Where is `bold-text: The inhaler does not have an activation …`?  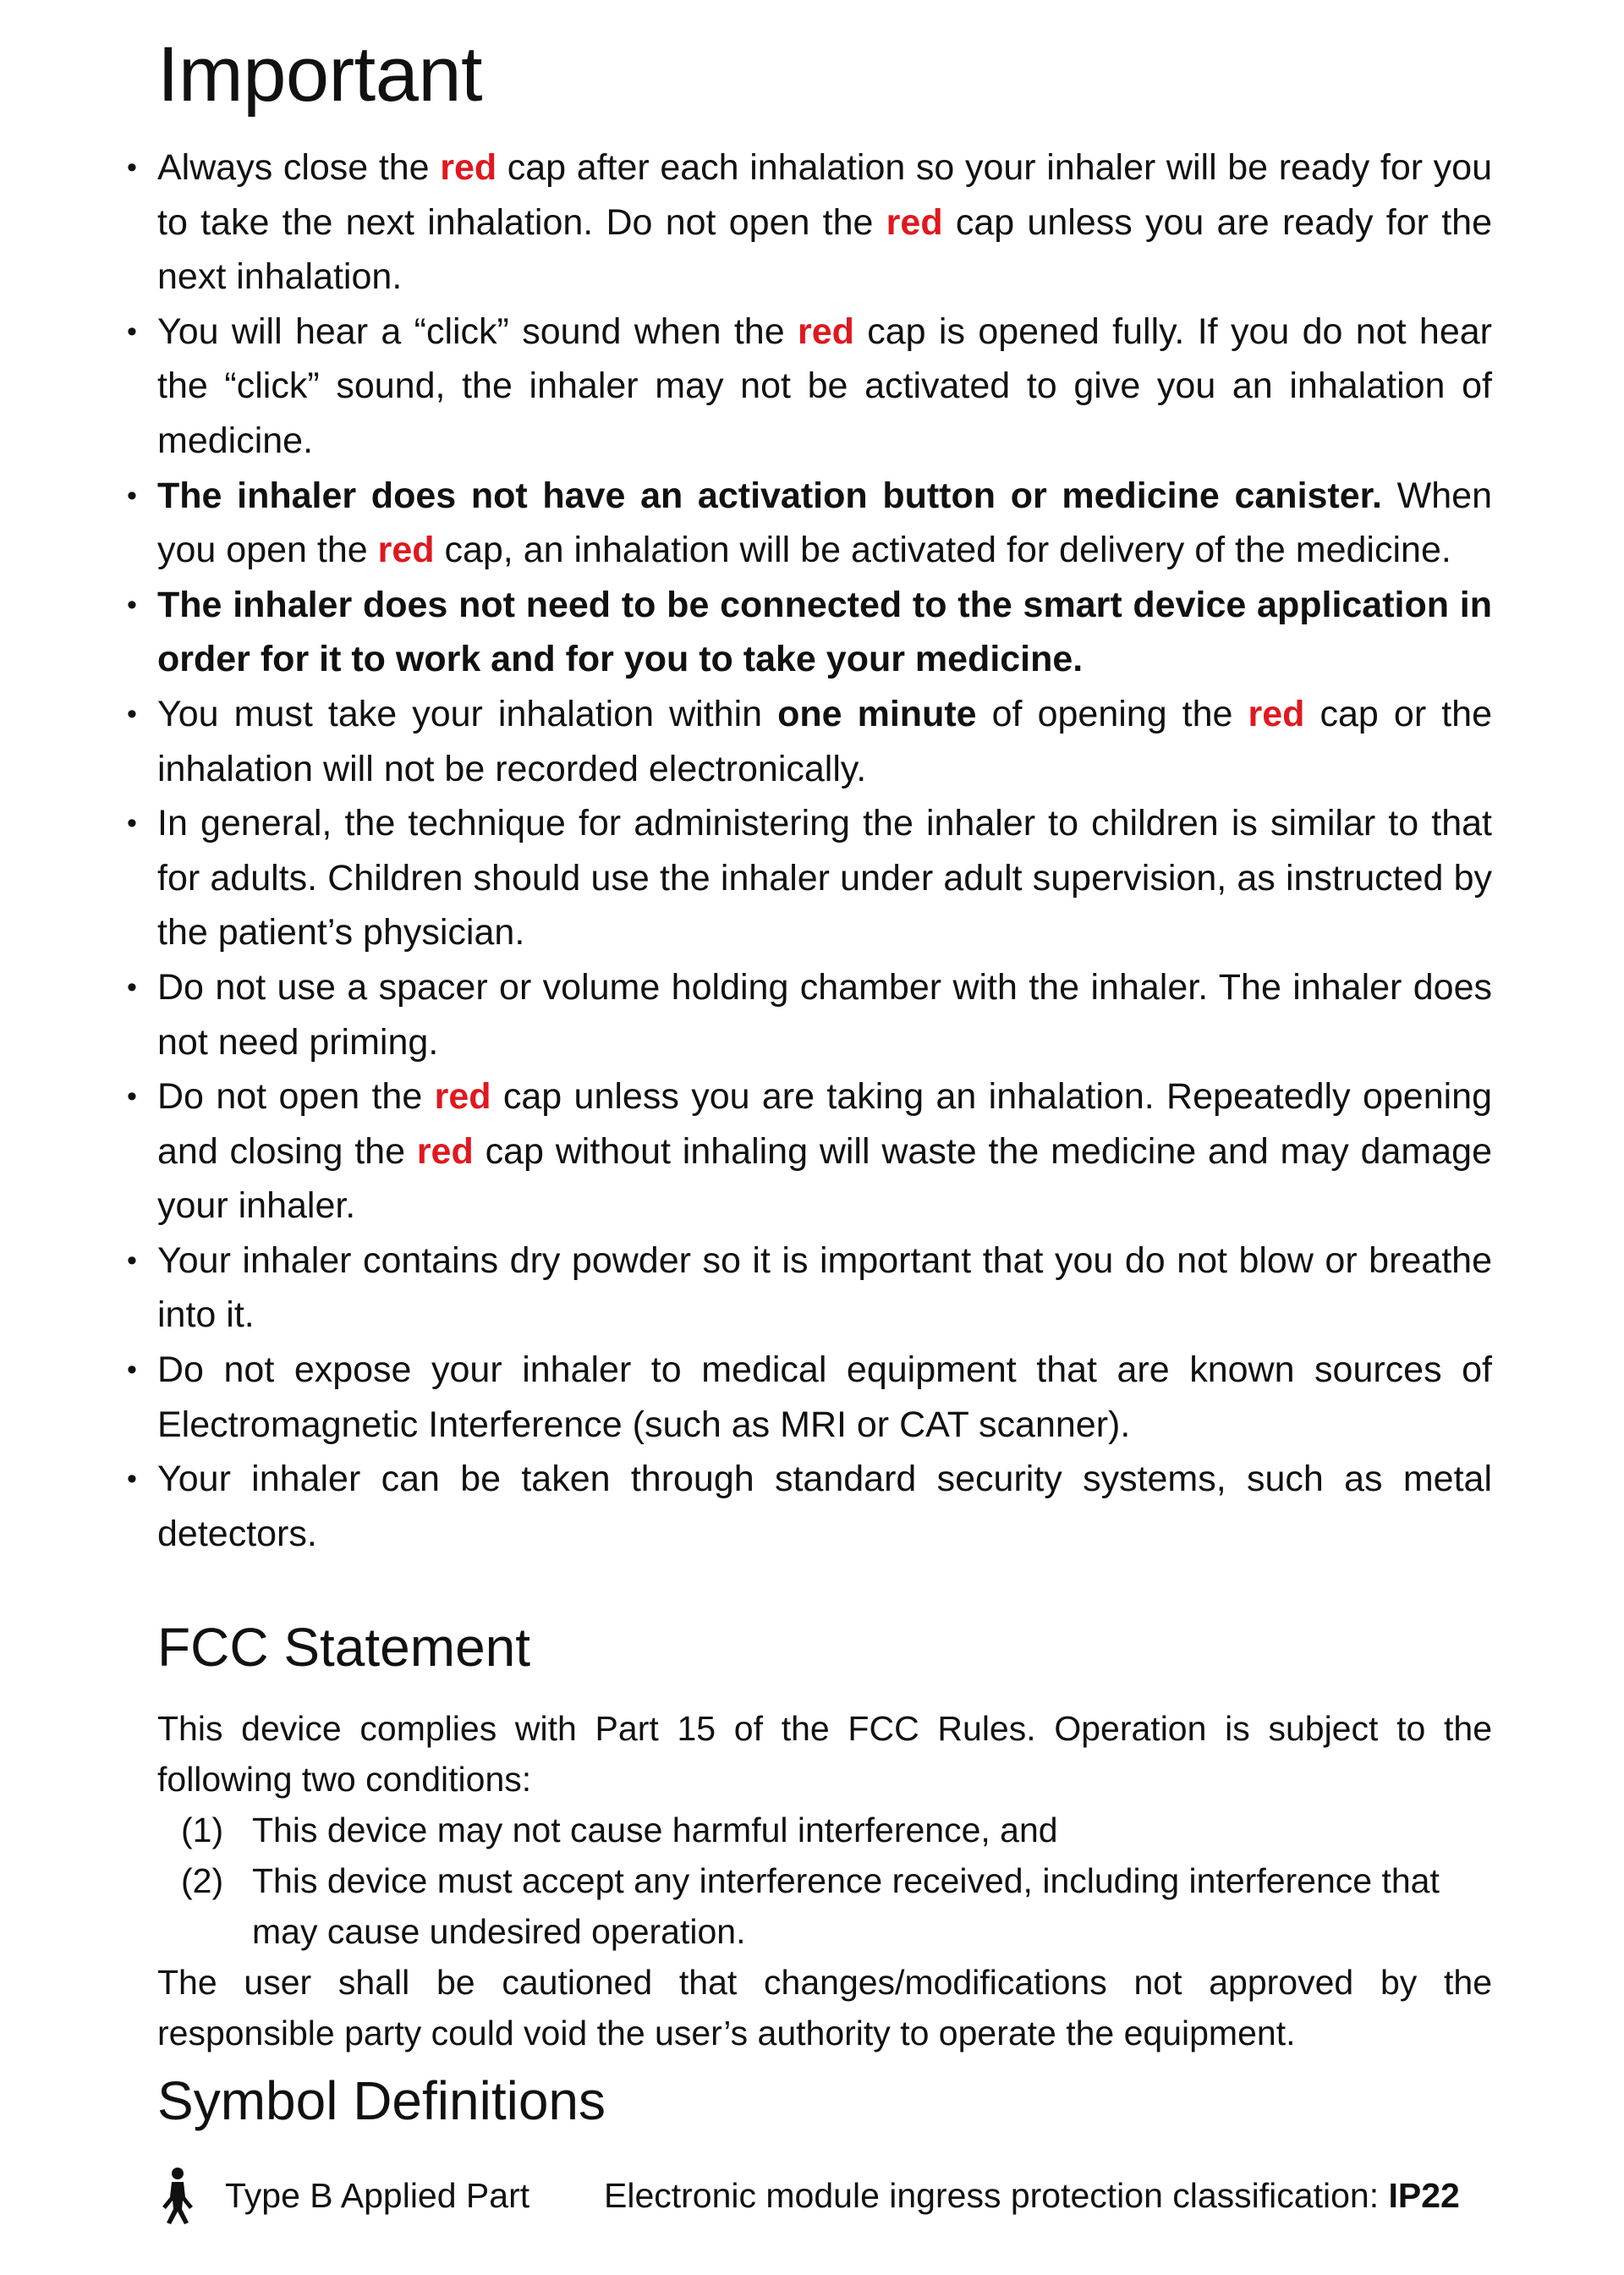 bold-text: The inhaler does not have an activation … is located at coordinates (770, 495).